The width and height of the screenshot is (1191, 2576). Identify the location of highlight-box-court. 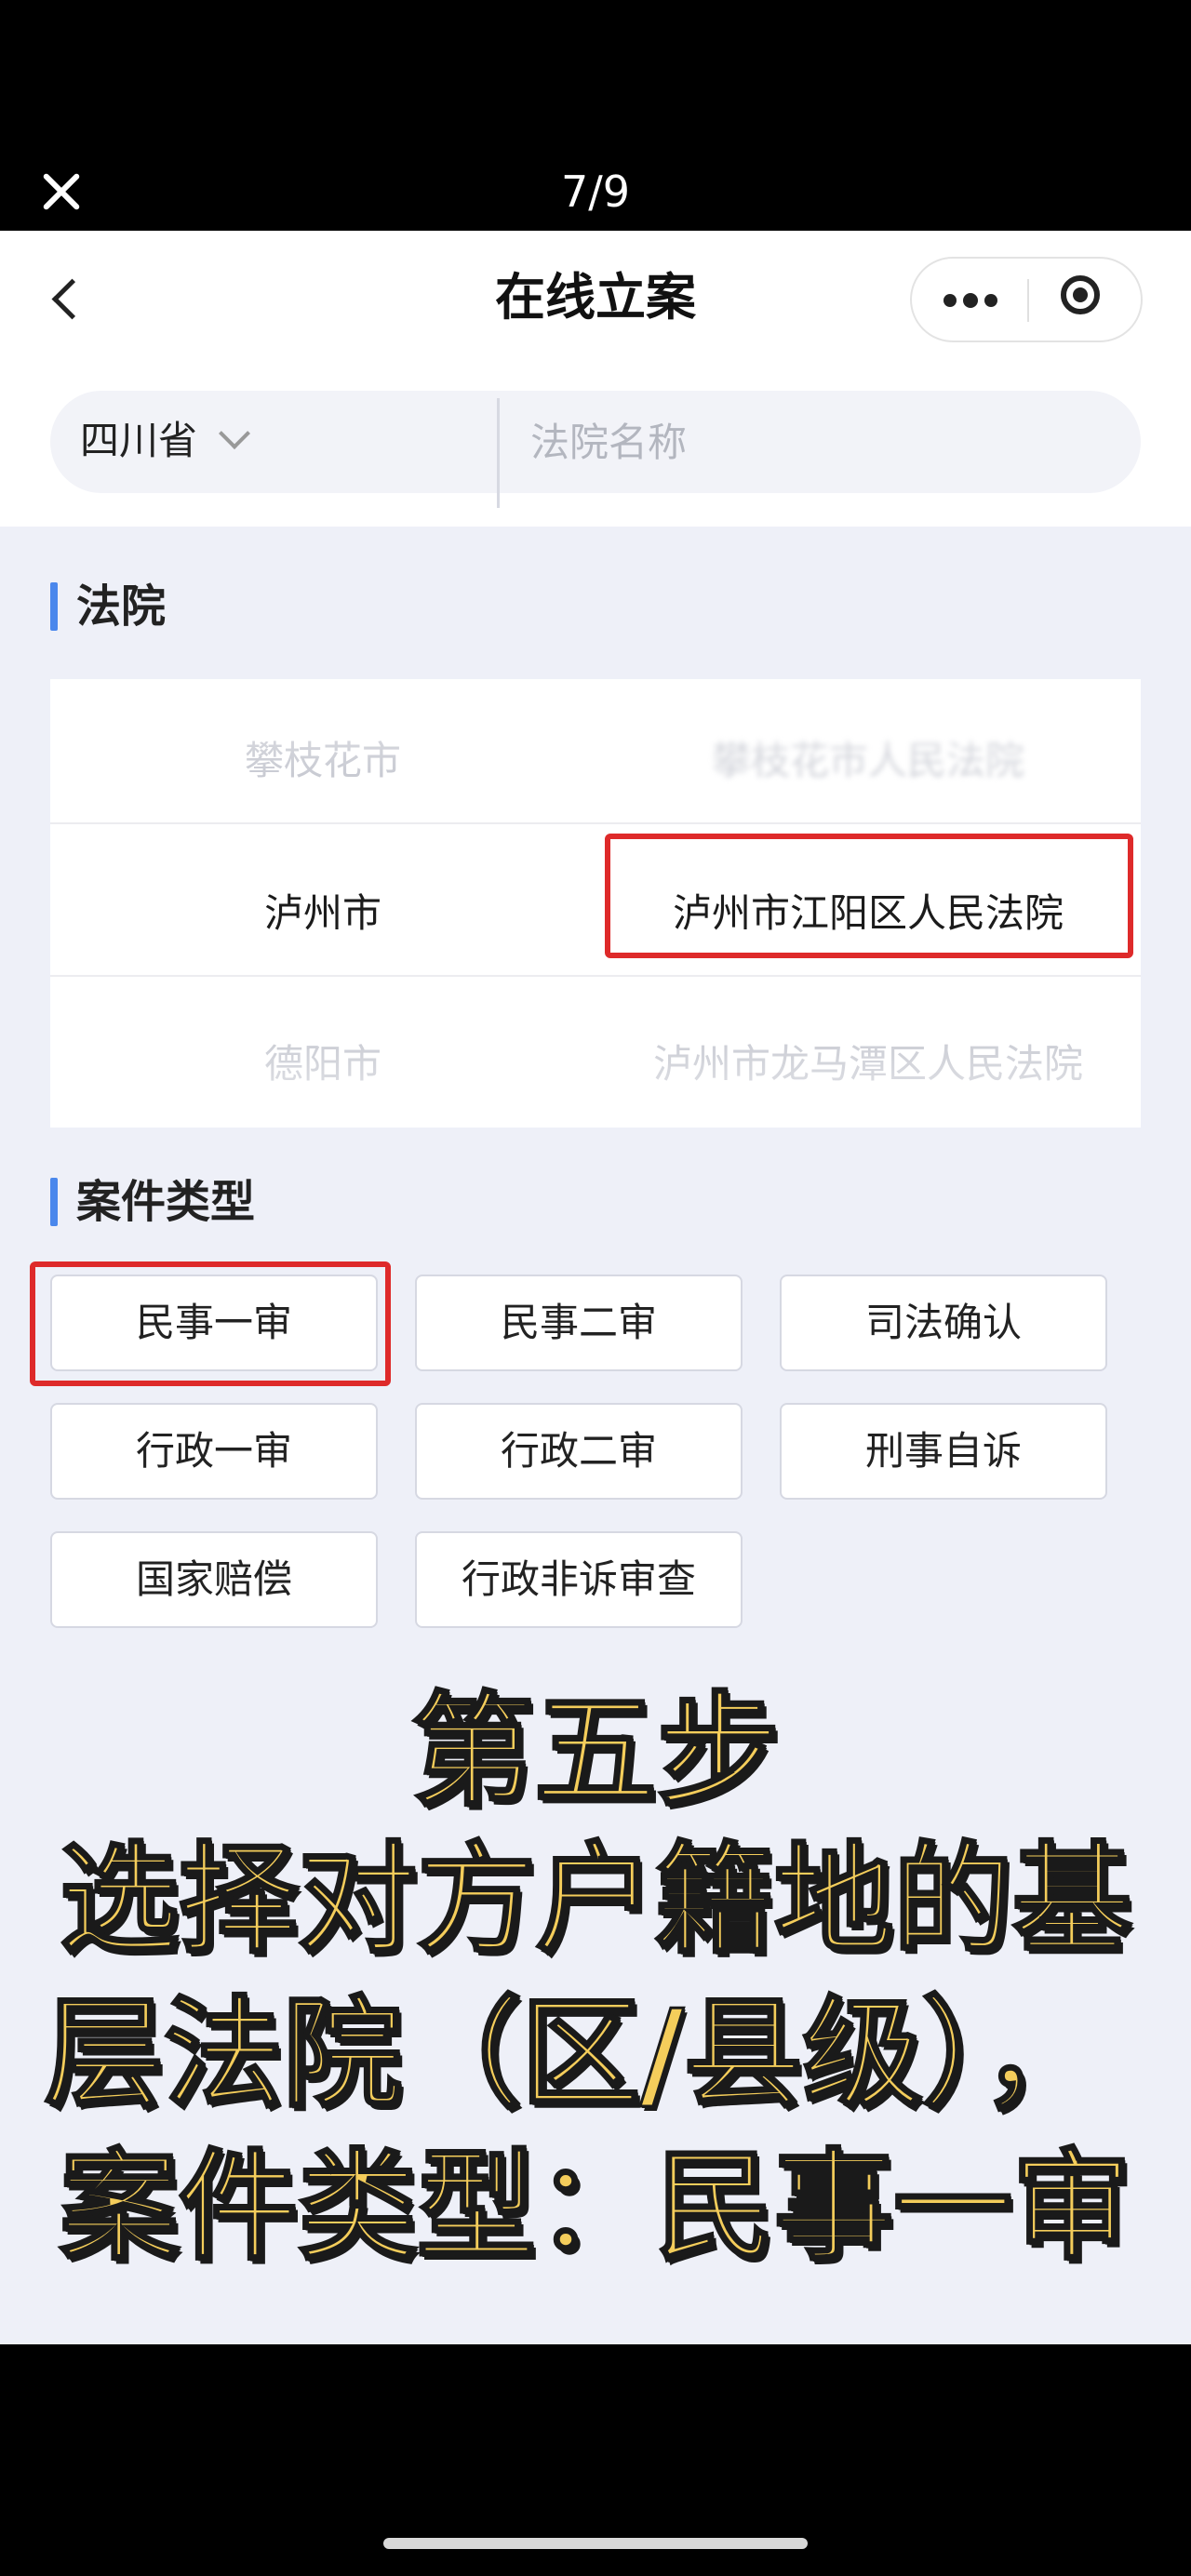
(869, 896).